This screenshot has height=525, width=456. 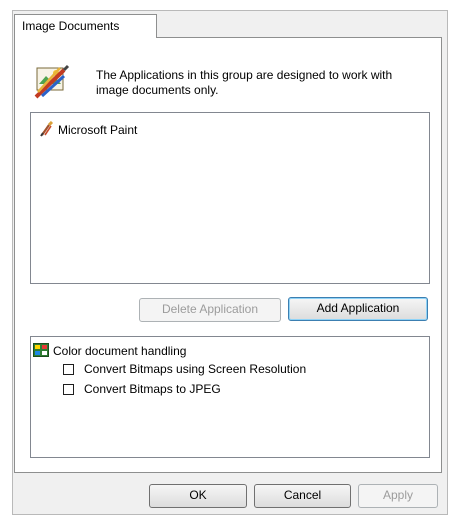 What do you see at coordinates (98, 130) in the screenshot?
I see `application-name: Microsoft Paint` at bounding box center [98, 130].